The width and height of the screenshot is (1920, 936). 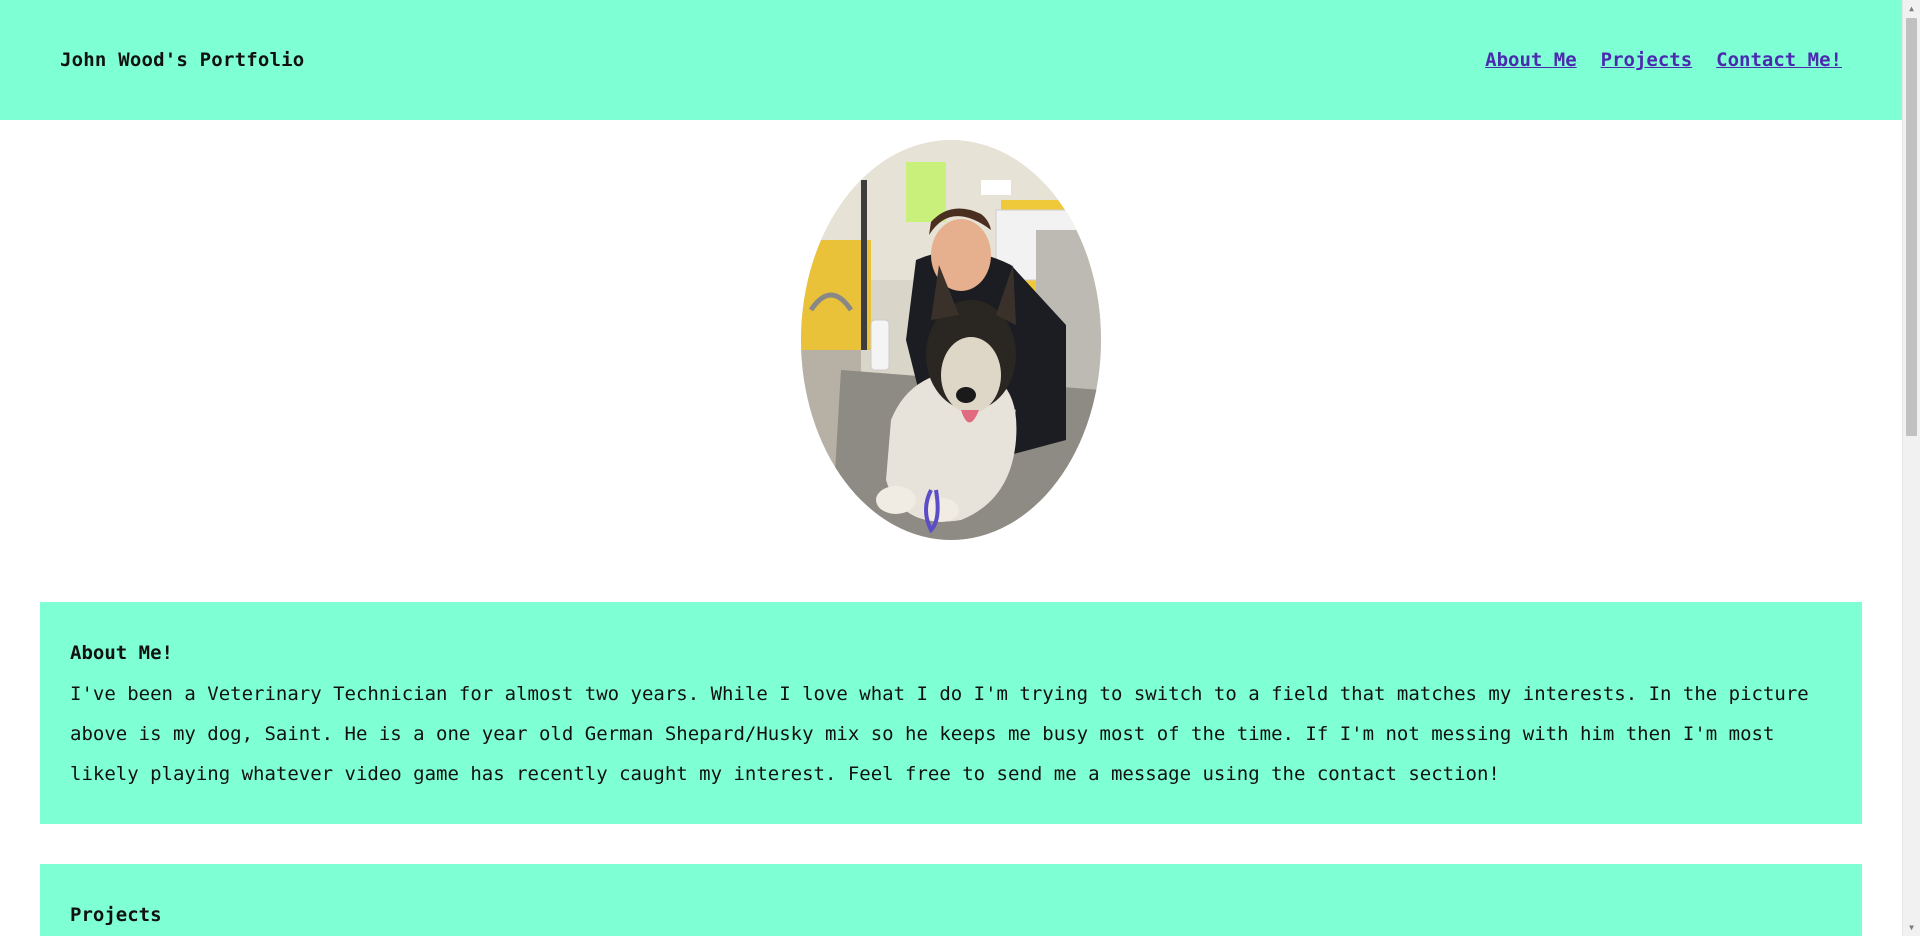 I want to click on nav-link-about-me: About Me, so click(x=1531, y=60).